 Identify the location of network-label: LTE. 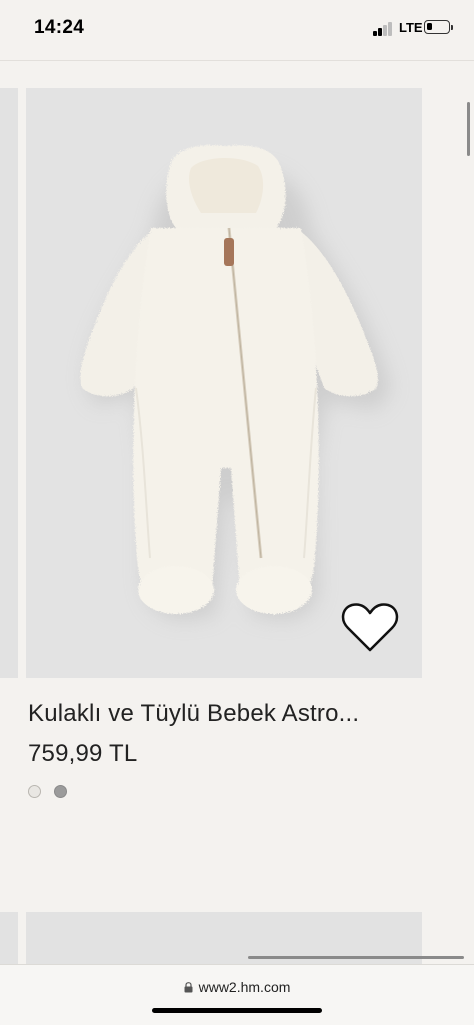
(411, 27).